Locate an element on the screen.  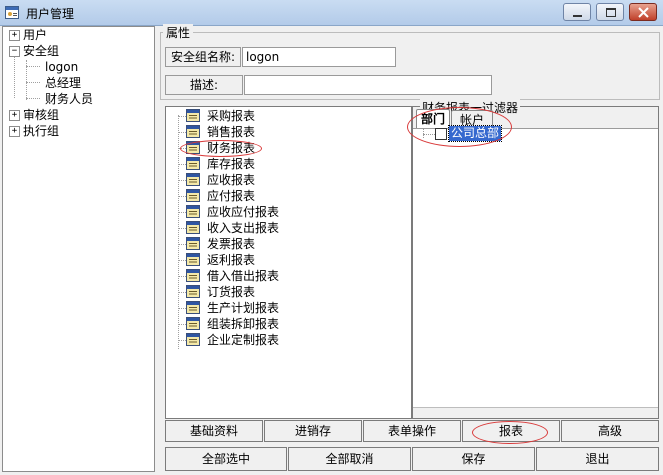
reports-button: 报表 is located at coordinates (511, 431).